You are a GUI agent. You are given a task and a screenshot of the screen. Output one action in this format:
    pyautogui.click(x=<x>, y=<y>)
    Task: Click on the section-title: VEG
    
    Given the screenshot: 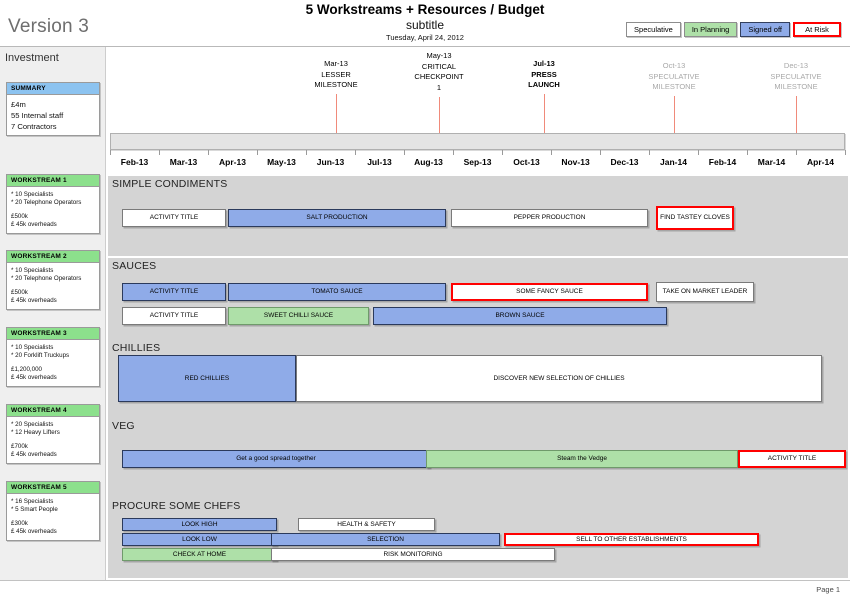 What is the action you would take?
    pyautogui.click(x=123, y=426)
    